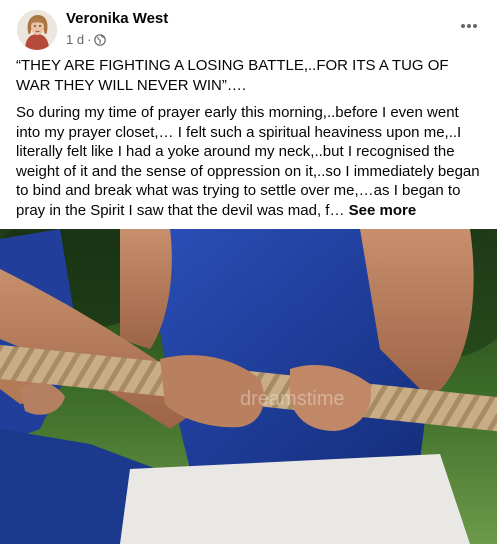 This screenshot has height=544, width=497. Describe the element at coordinates (100, 39) in the screenshot. I see `globe-icon` at that location.